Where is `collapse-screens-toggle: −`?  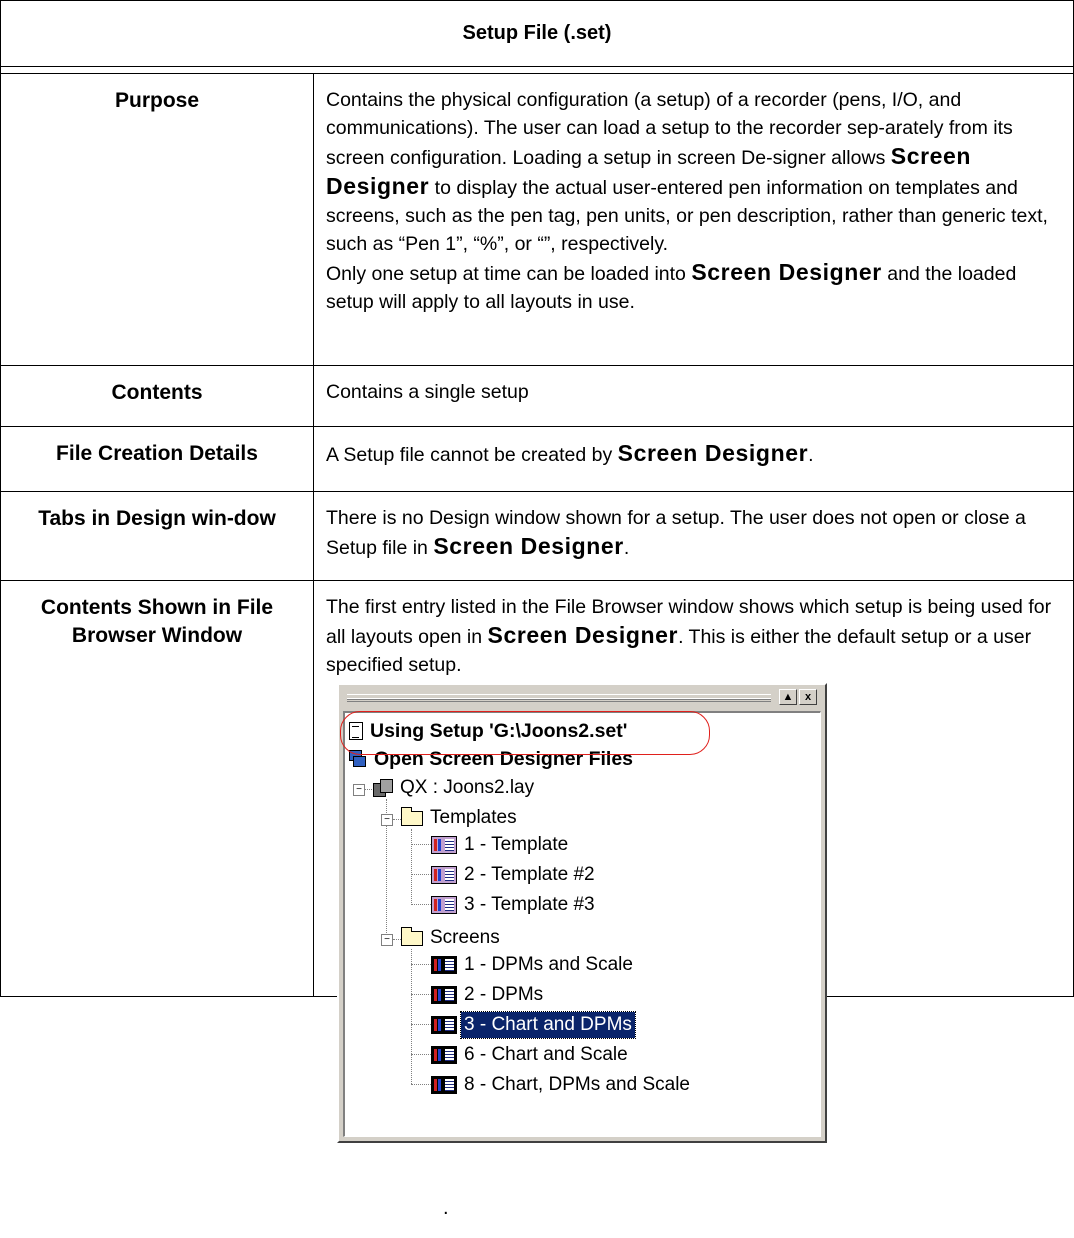
collapse-screens-toggle: − is located at coordinates (387, 940).